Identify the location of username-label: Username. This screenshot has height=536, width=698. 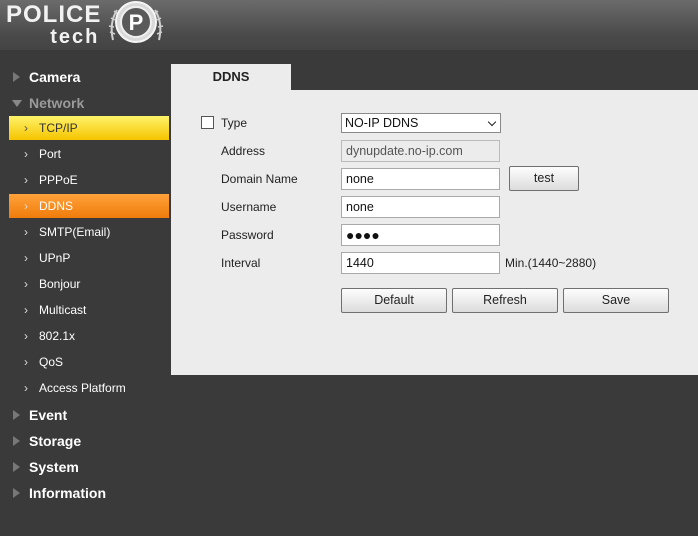
(249, 207).